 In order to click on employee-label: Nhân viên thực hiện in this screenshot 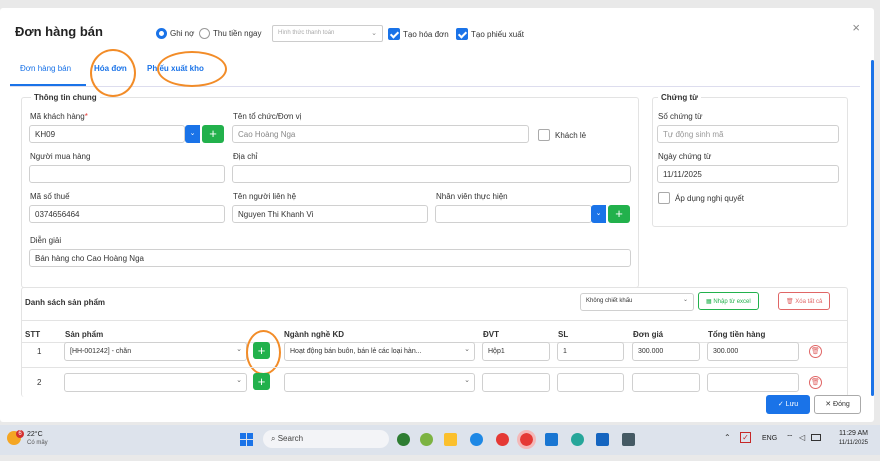, I will do `click(472, 196)`.